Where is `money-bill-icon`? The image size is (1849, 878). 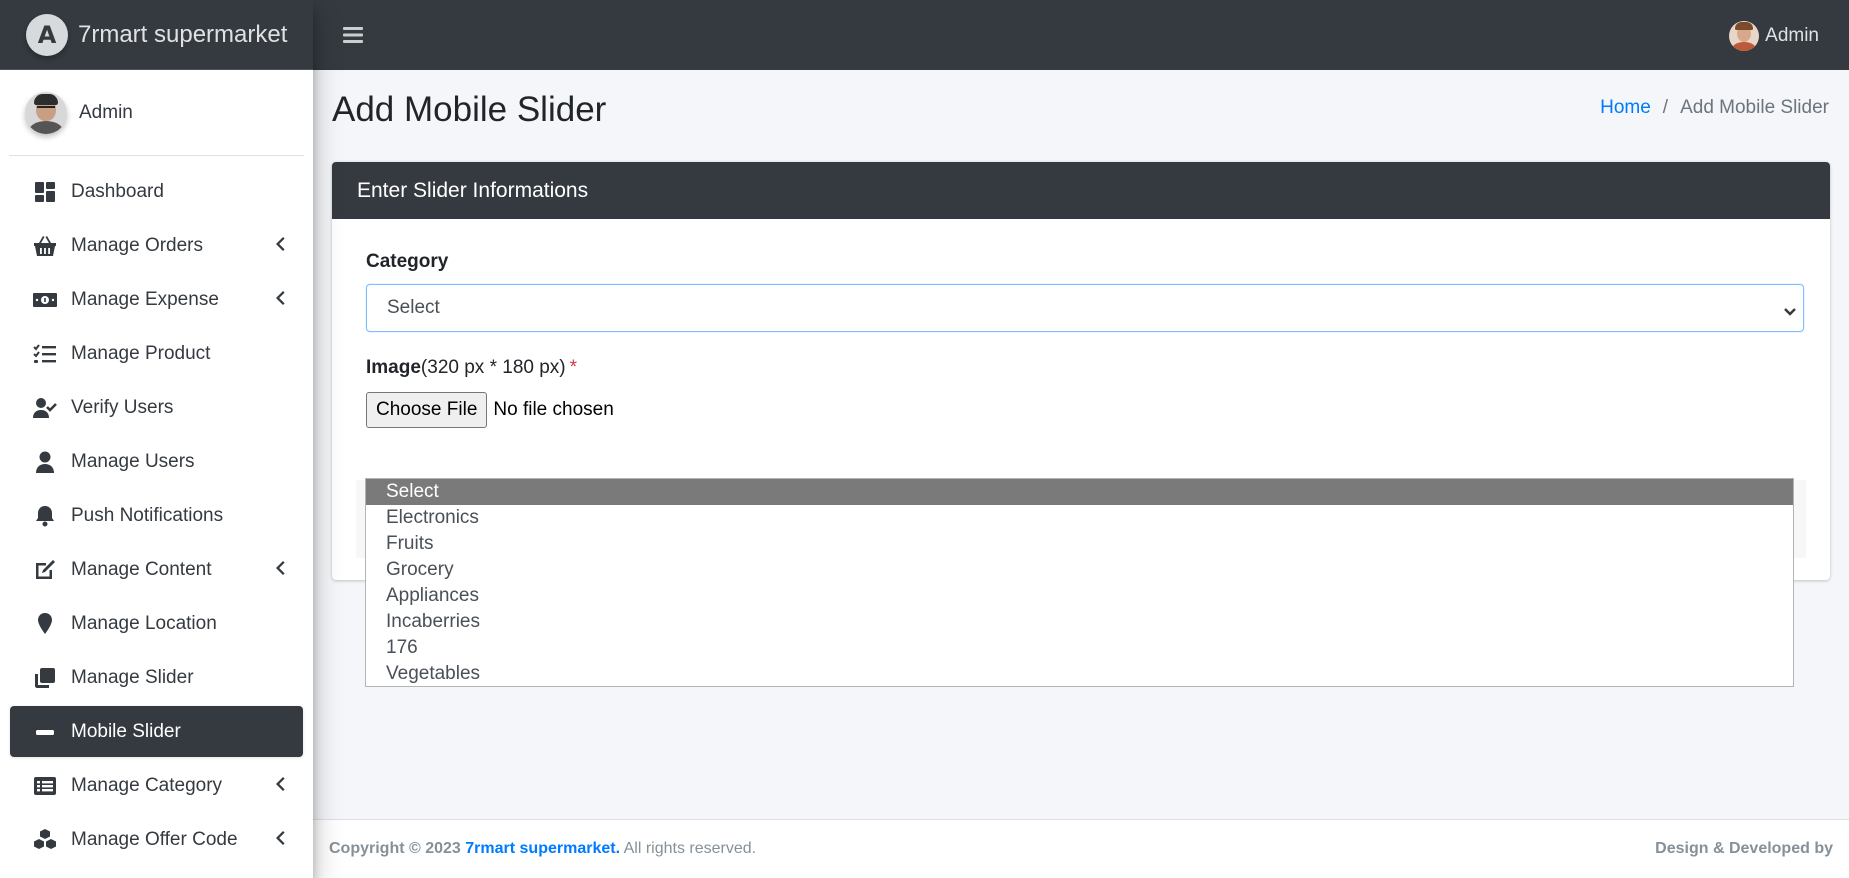
money-bill-icon is located at coordinates (45, 300).